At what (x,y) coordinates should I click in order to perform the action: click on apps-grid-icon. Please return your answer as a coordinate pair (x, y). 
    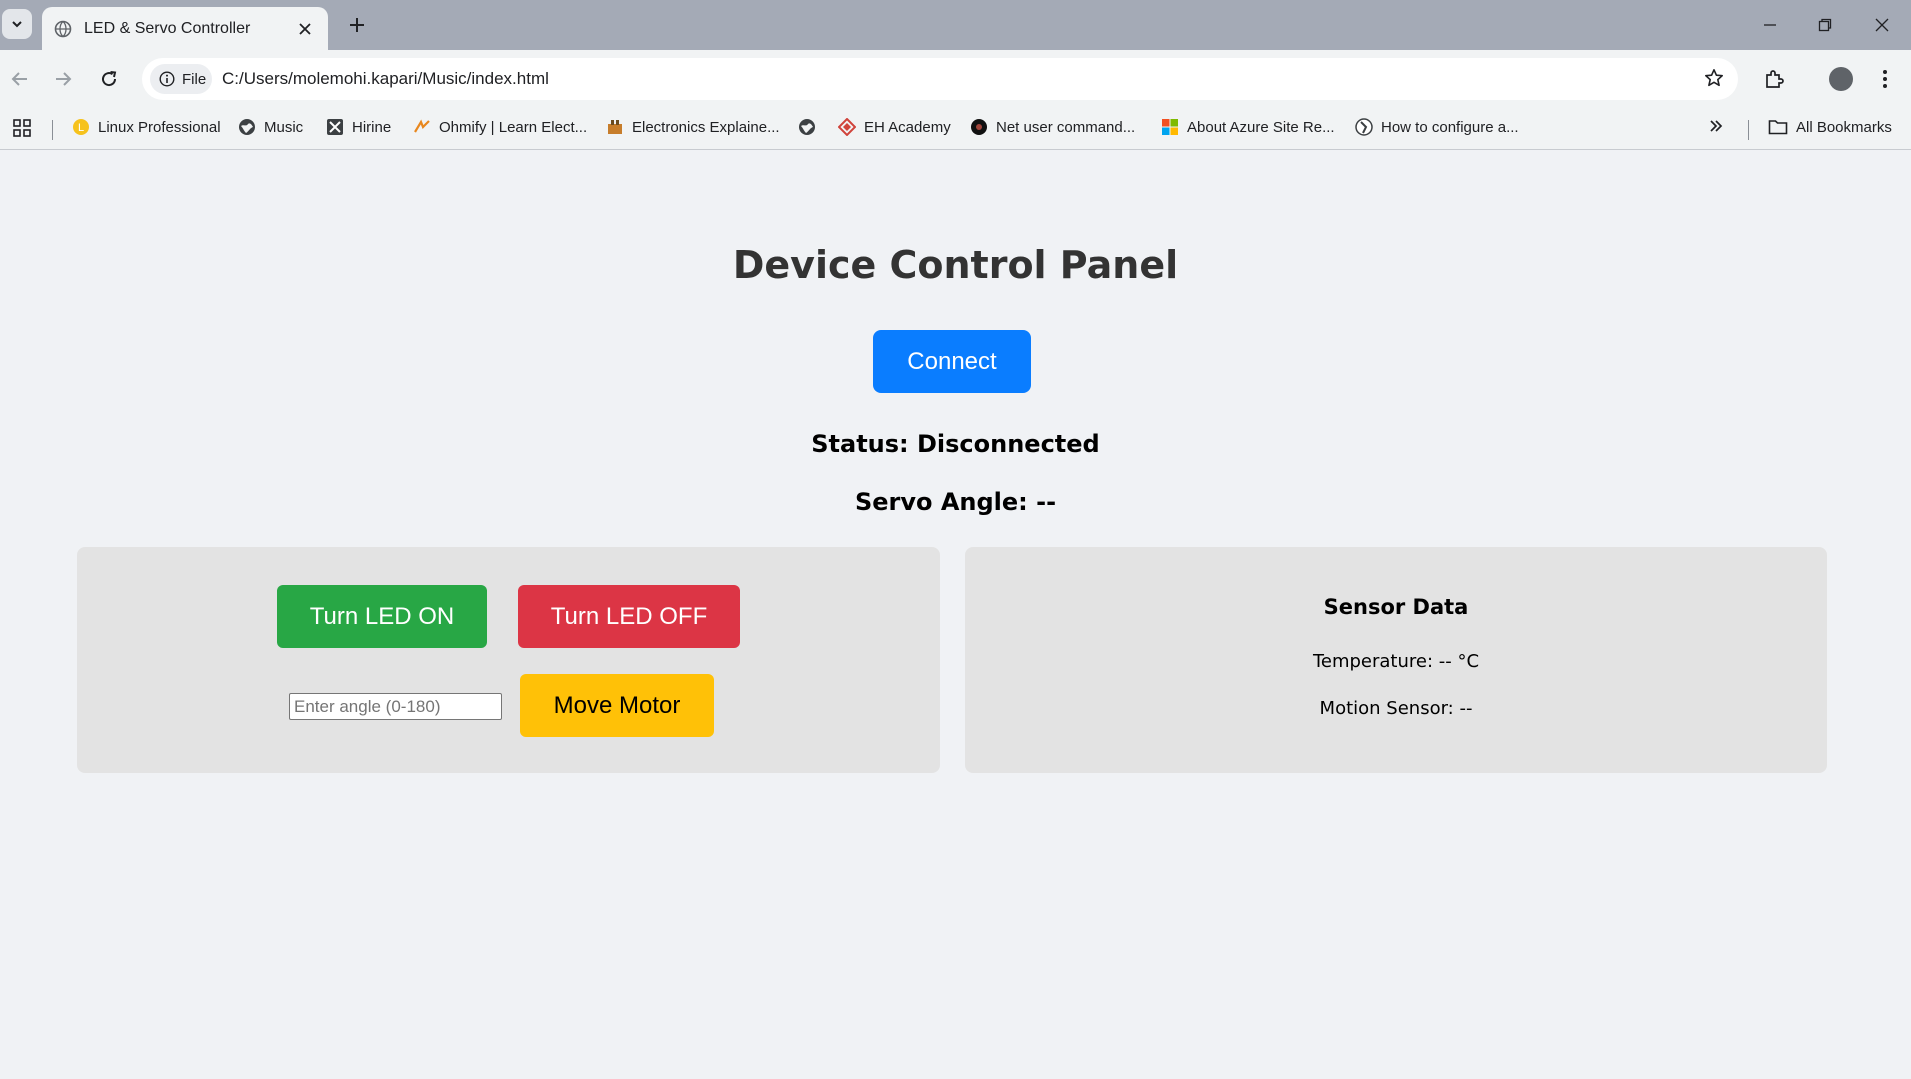
    Looking at the image, I should click on (22, 128).